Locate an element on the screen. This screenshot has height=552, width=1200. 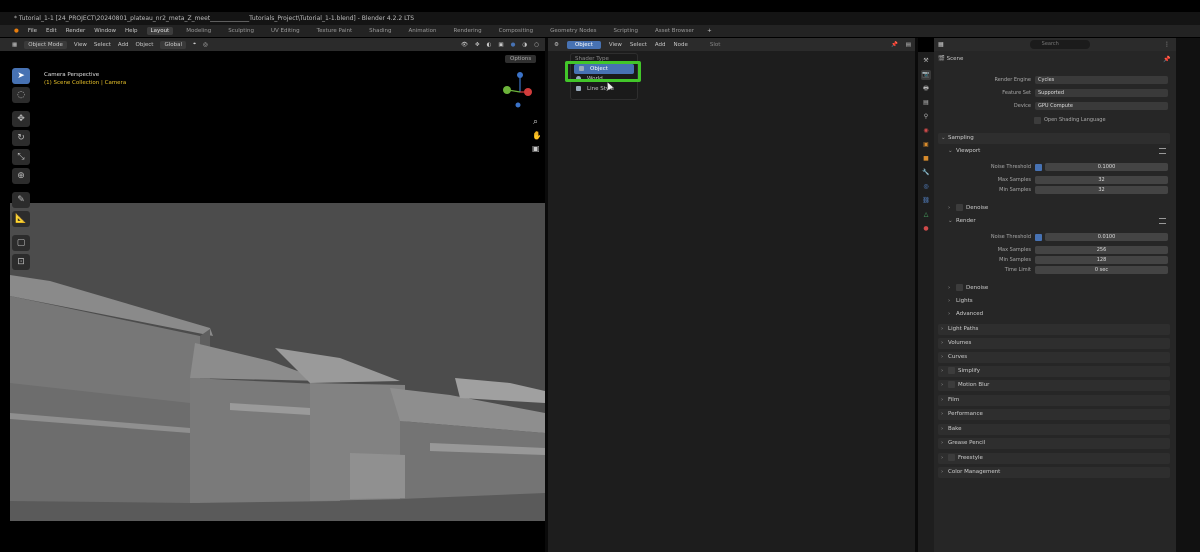
workspace-tab-compositing: Compositing is located at coordinates (516, 31).